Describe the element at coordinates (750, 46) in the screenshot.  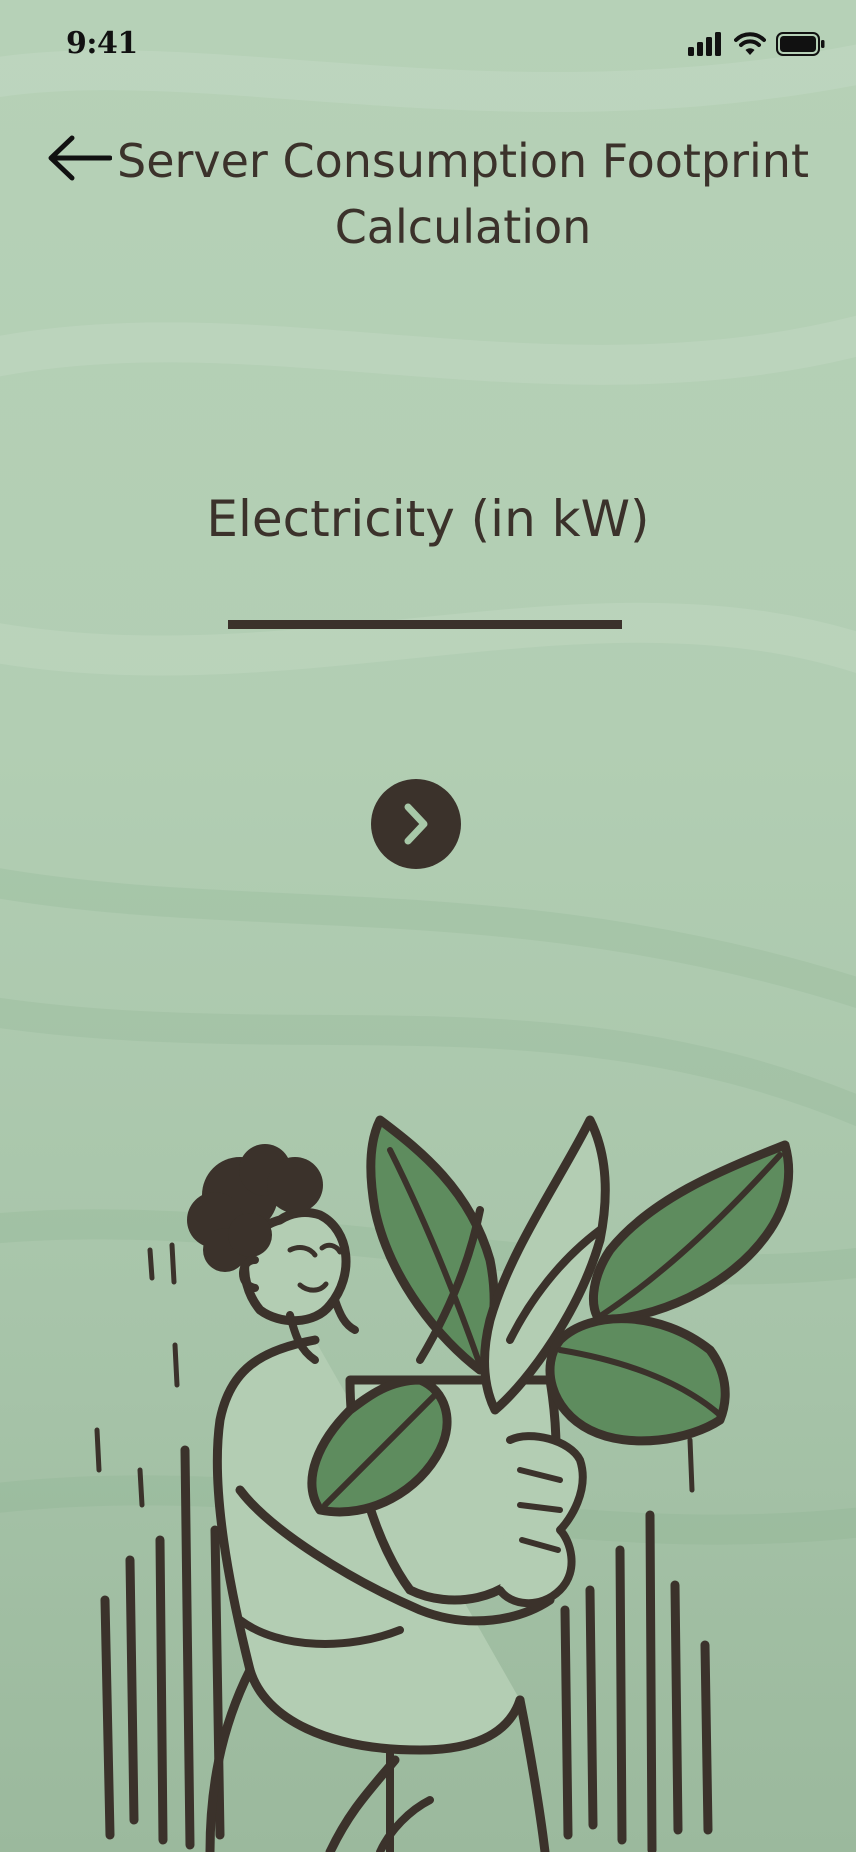
I see `wifi-icon` at that location.